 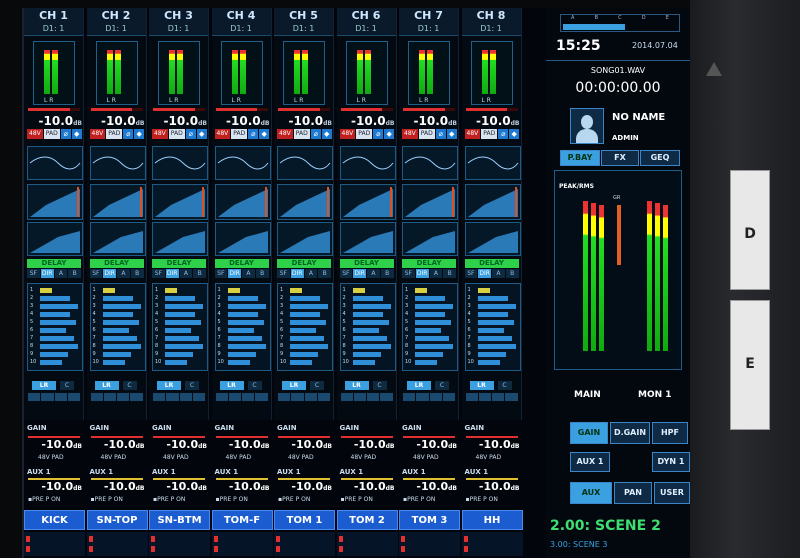 I want to click on channel-header: CH 5 D1: 1, so click(x=303, y=22).